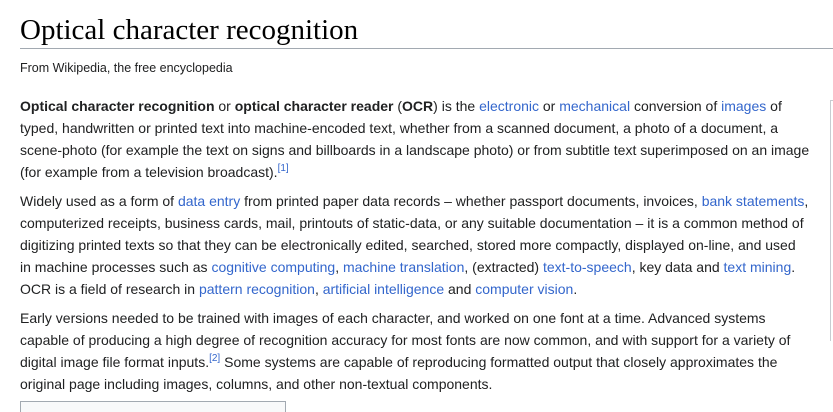  I want to click on link-text-to-speech: text-to-speech, so click(587, 267).